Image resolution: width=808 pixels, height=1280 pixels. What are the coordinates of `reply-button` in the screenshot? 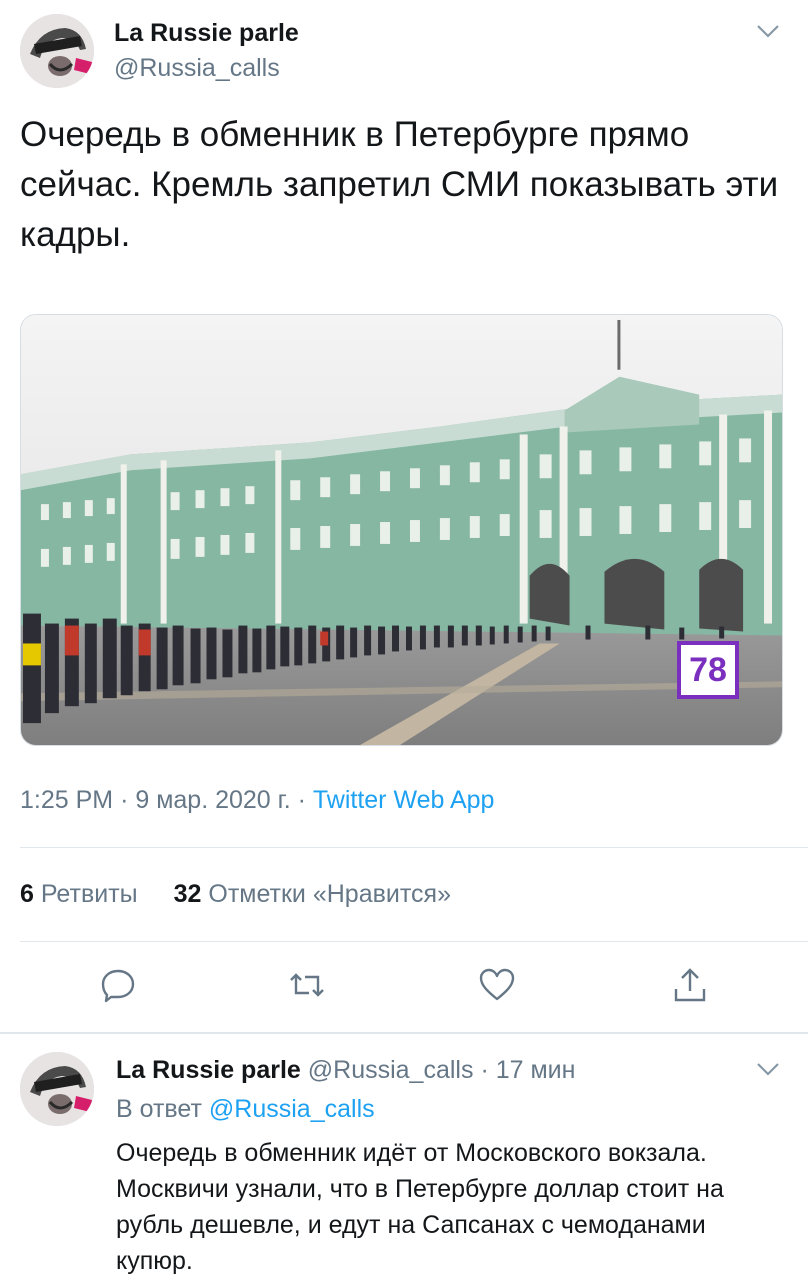 It's located at (118, 985).